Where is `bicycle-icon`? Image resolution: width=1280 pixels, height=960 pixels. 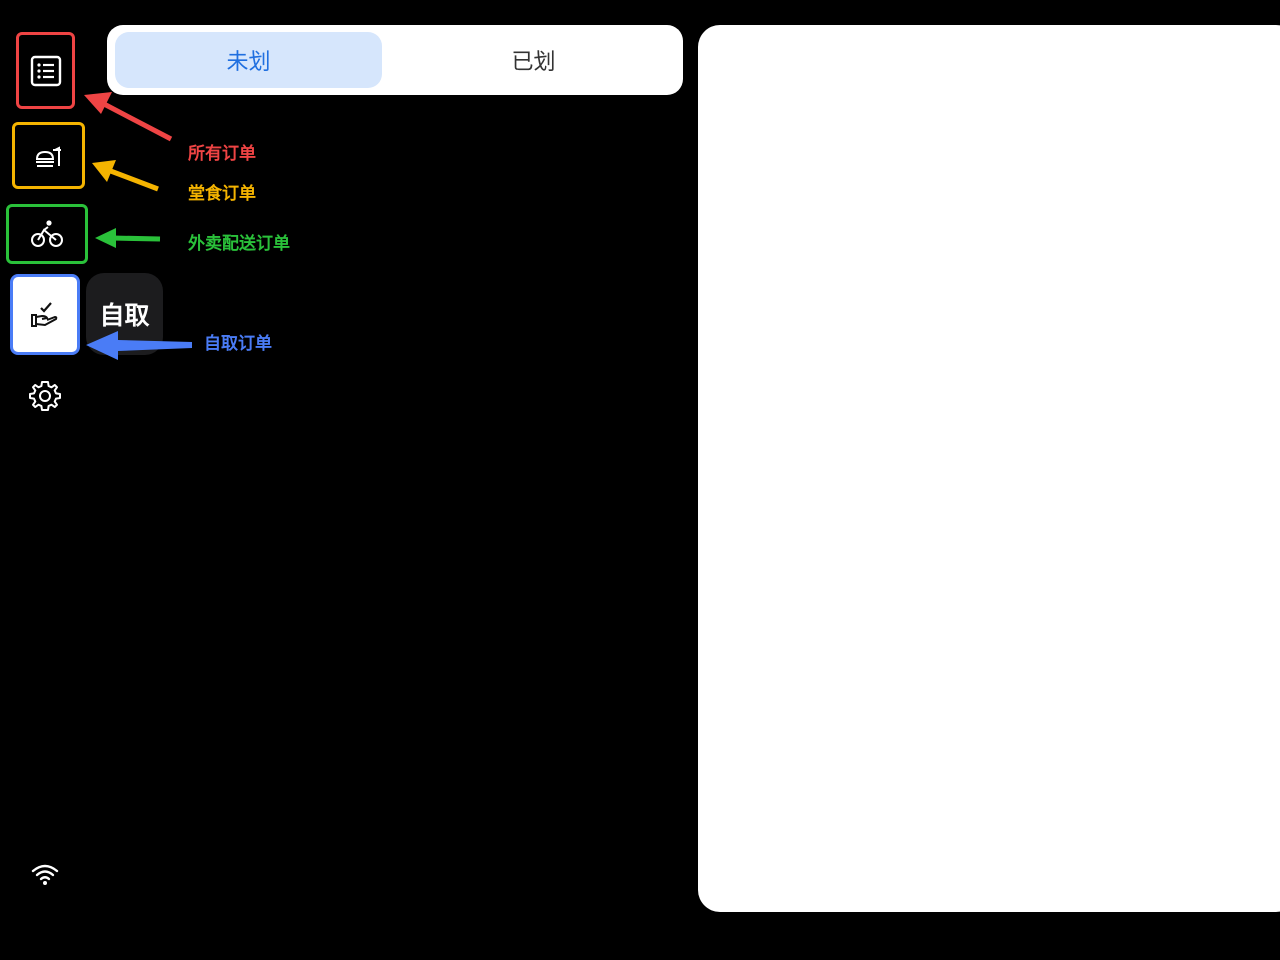
bicycle-icon is located at coordinates (47, 234).